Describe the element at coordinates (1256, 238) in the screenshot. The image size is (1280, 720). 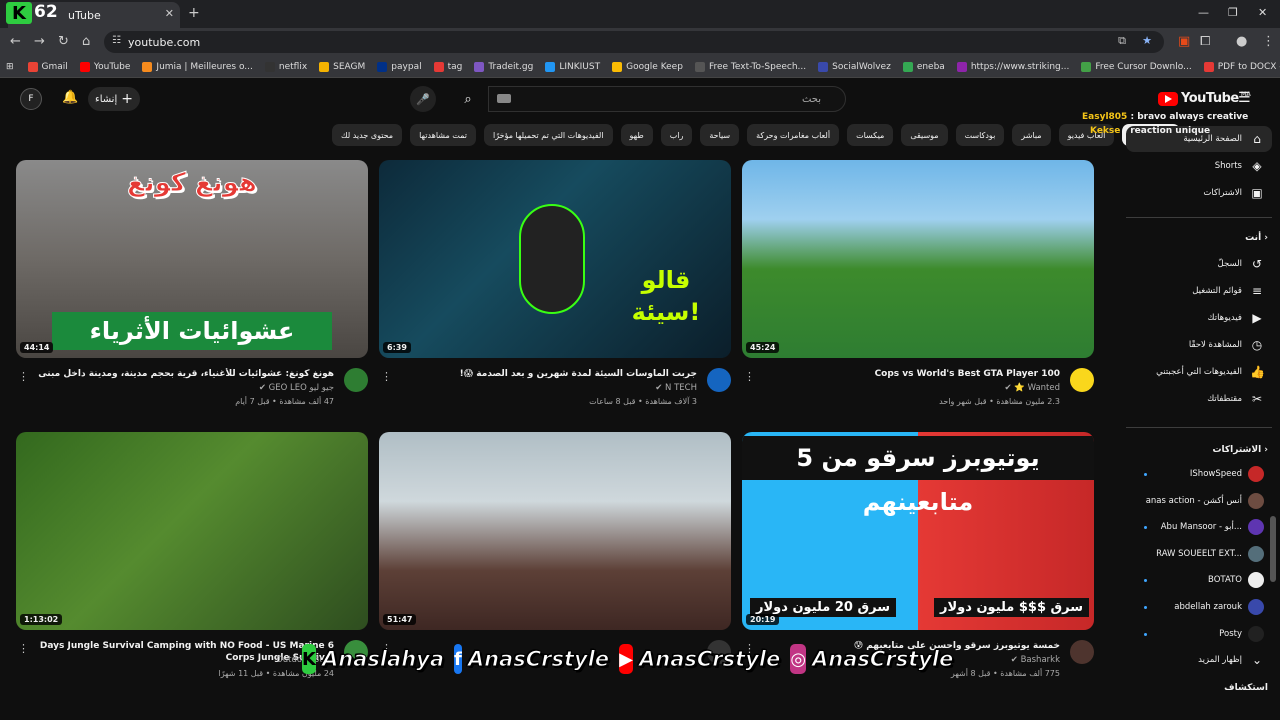
I see `sidebar-you-heading: أنت ›` at that location.